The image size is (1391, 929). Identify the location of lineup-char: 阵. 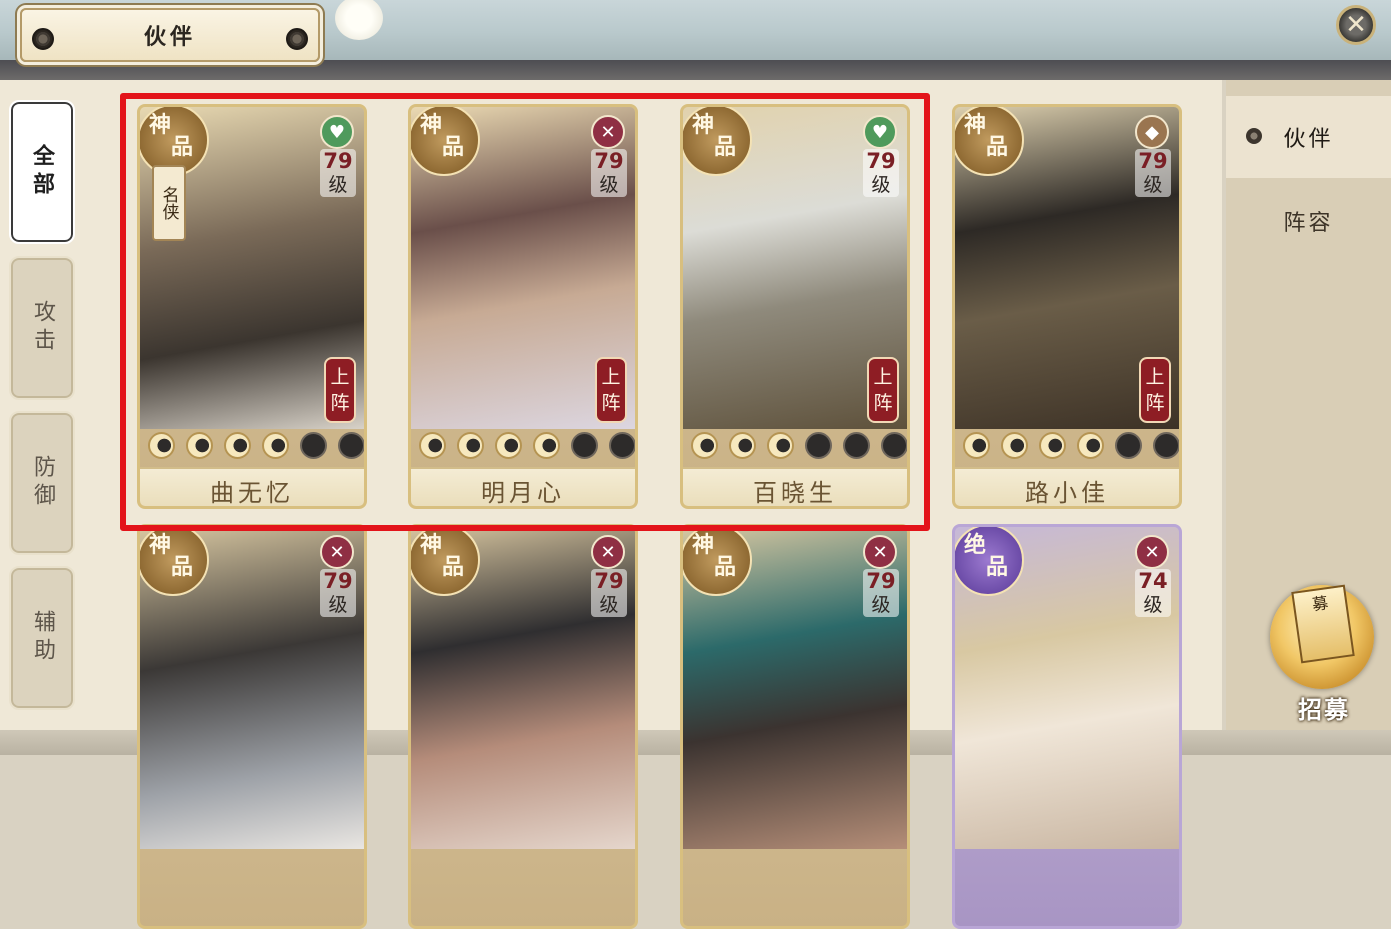
(1155, 403).